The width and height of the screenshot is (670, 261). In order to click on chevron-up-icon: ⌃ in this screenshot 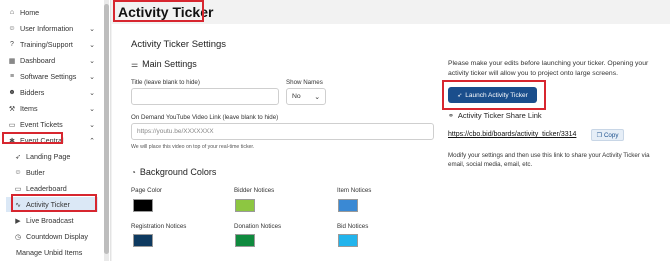, I will do `click(92, 141)`.